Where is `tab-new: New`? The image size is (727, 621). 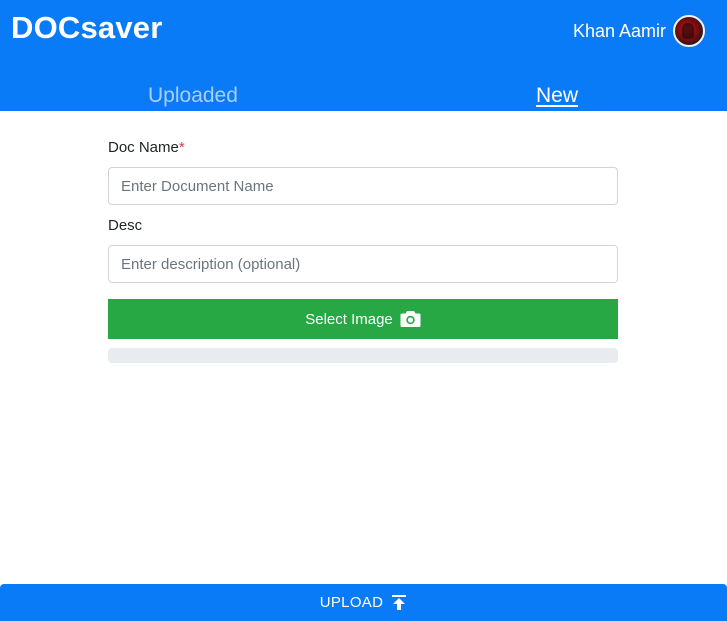
tab-new: New is located at coordinates (557, 96).